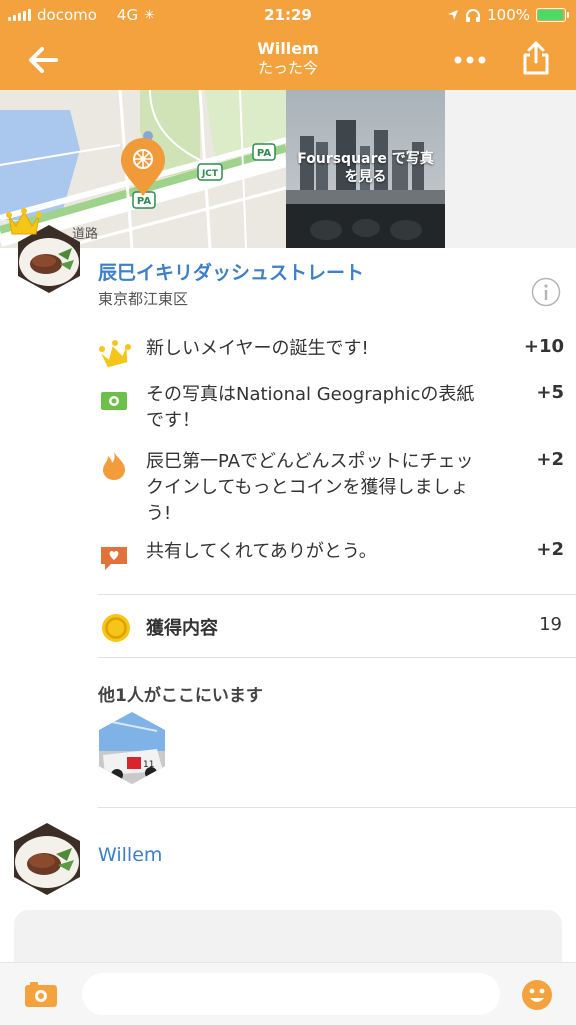 The image size is (576, 1025). What do you see at coordinates (288, 48) in the screenshot?
I see `nav-title: Willem` at bounding box center [288, 48].